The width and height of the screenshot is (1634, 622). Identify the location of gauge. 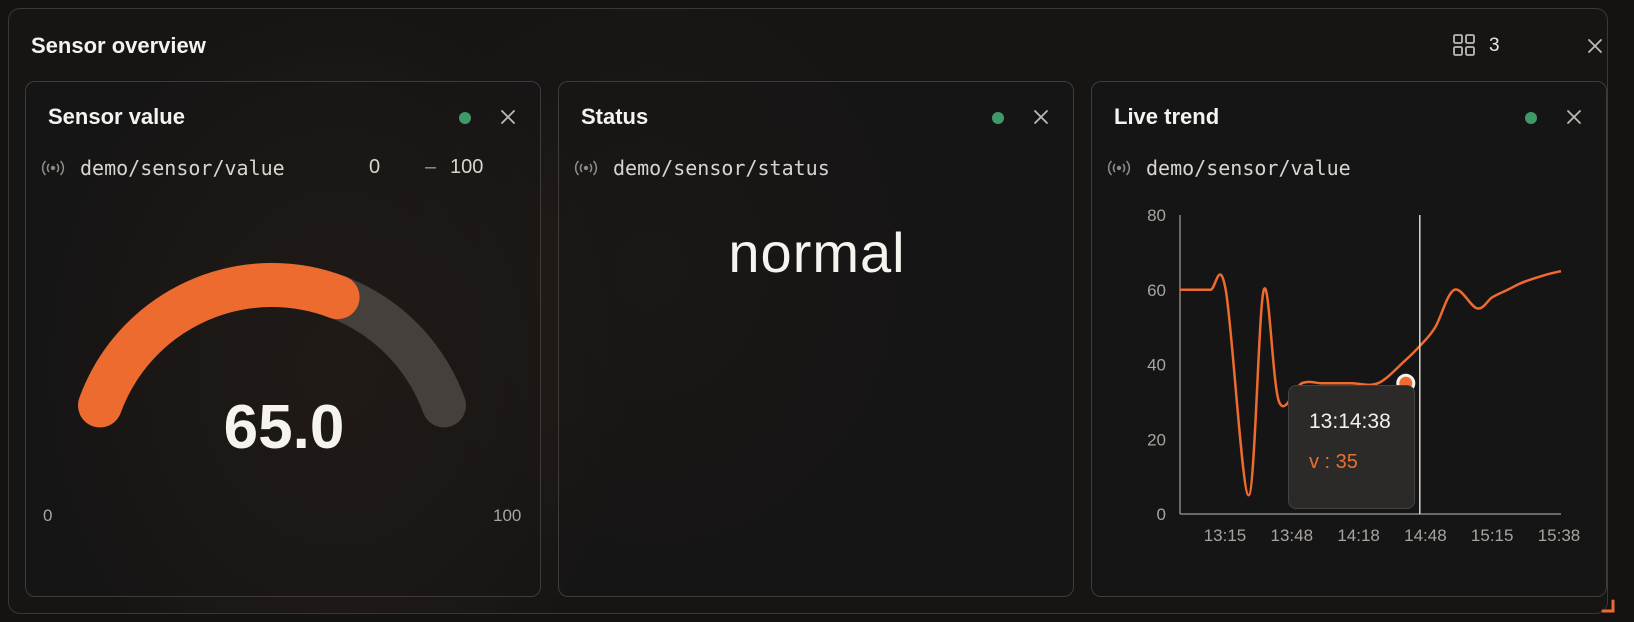
(272, 345).